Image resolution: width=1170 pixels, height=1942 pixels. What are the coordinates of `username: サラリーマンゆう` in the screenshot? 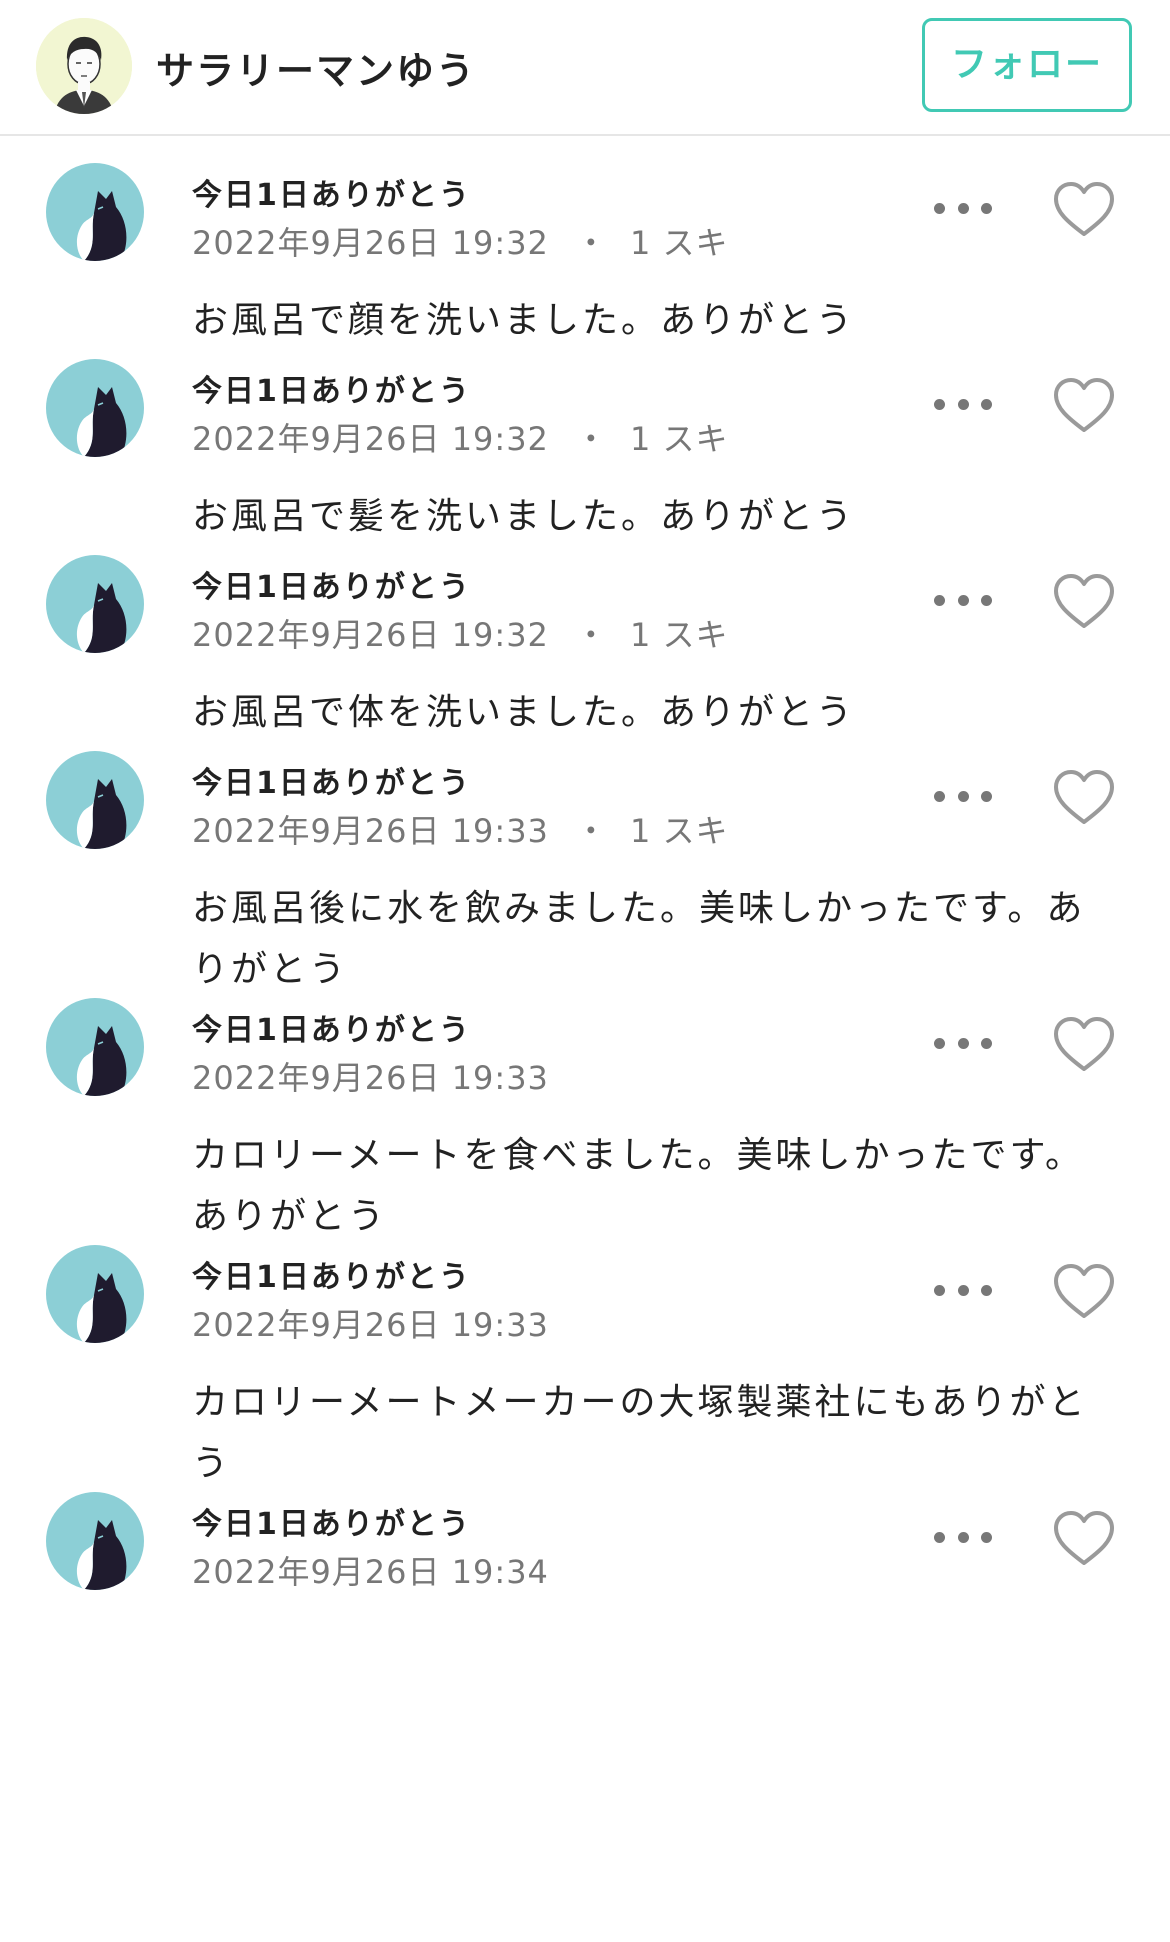 It's located at (316, 67).